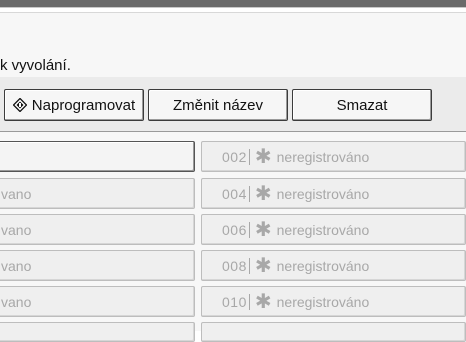 The width and height of the screenshot is (466, 342). I want to click on slot-left-2: vano, so click(97, 193).